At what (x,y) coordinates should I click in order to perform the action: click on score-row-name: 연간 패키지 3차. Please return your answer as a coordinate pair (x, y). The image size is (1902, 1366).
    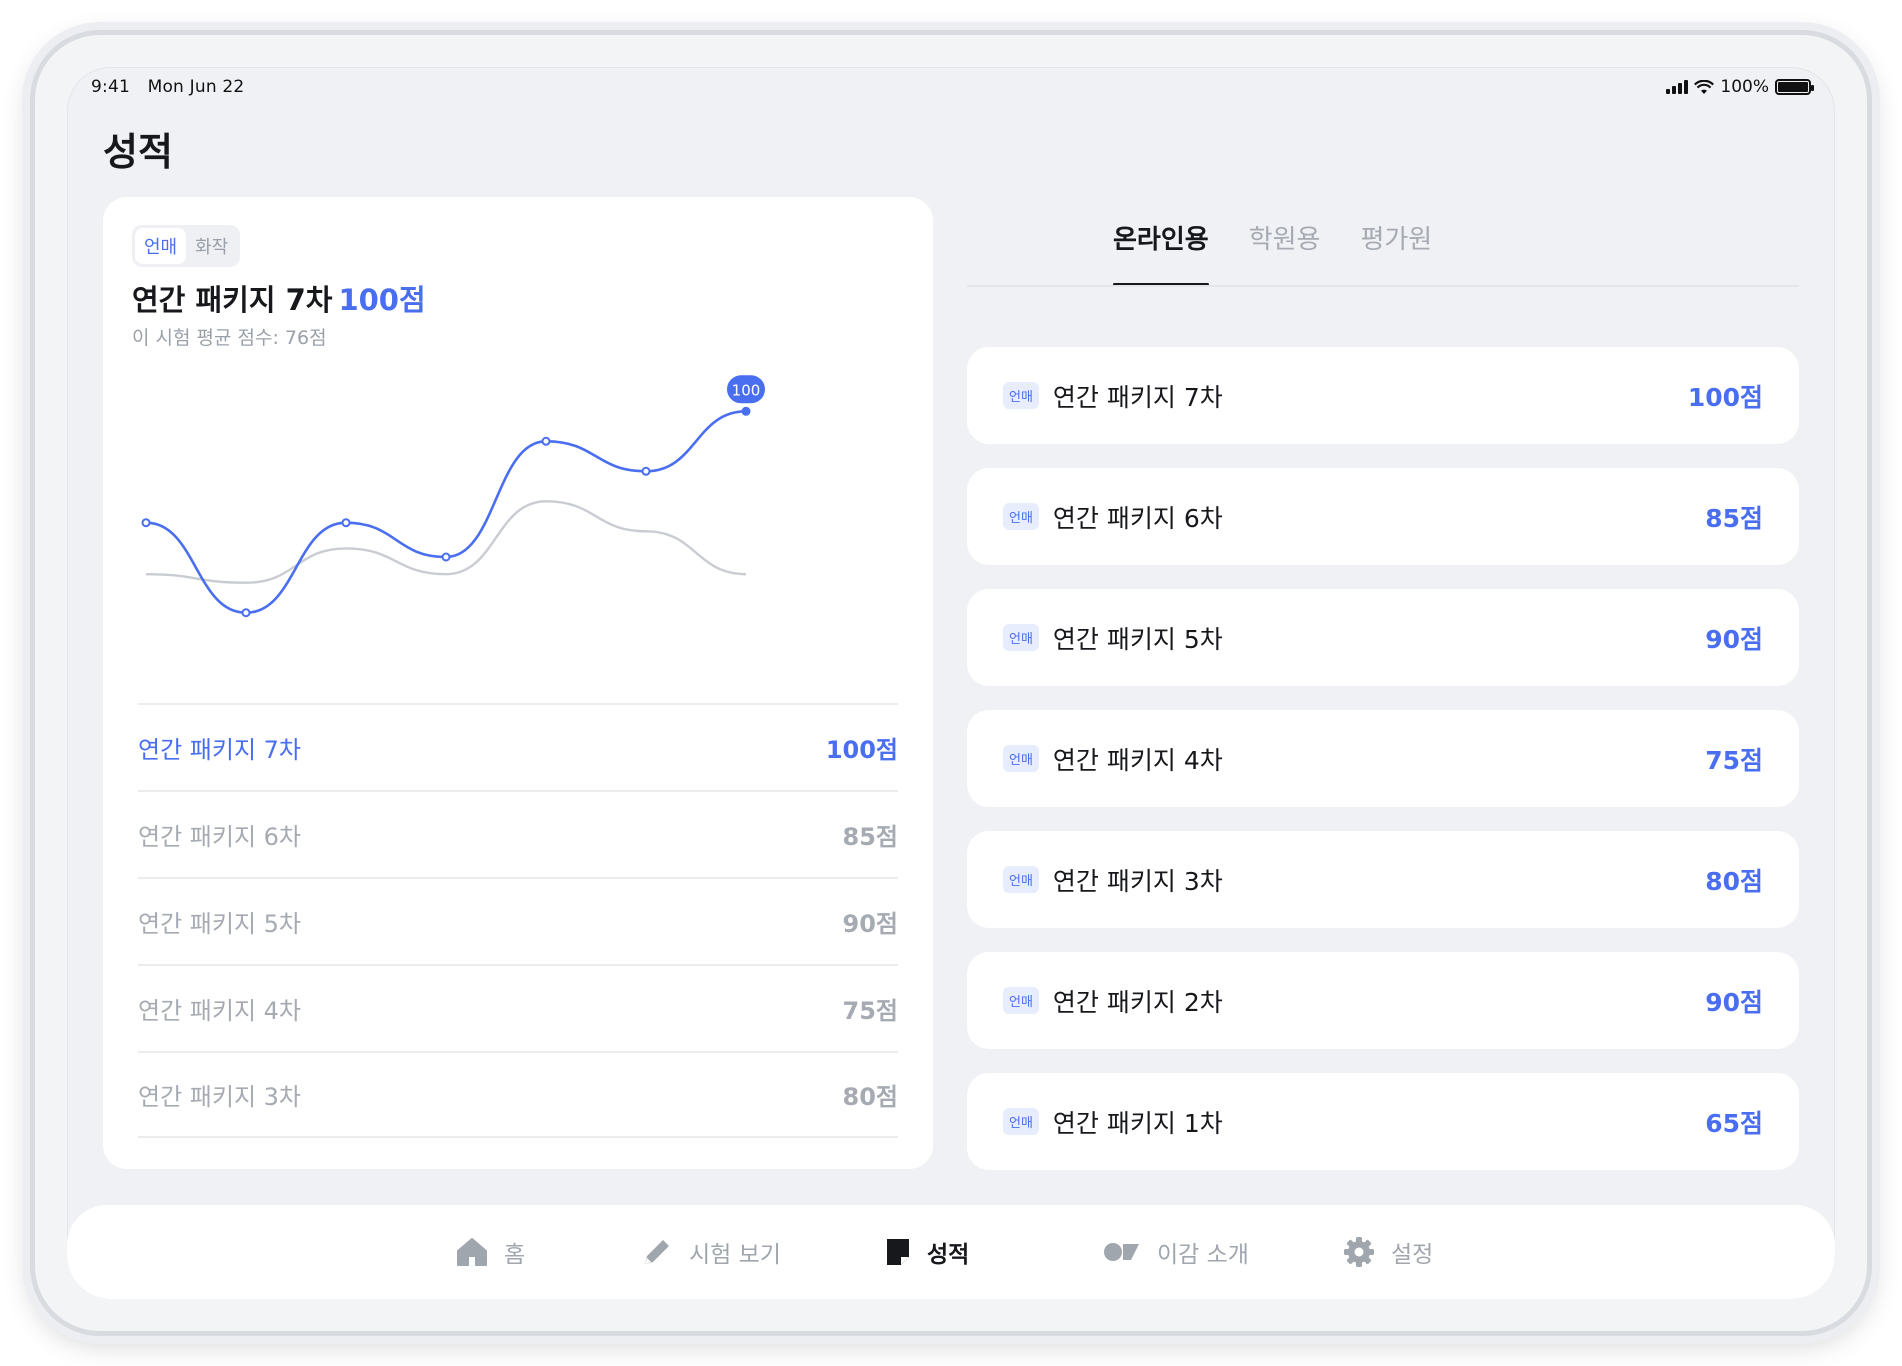
    Looking at the image, I should click on (220, 1097).